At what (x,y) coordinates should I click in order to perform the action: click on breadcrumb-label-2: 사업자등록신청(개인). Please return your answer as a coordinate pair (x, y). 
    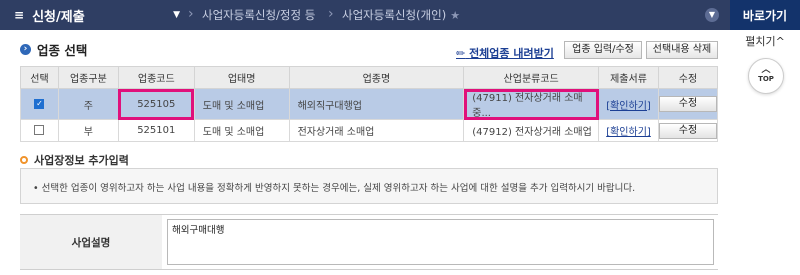
    Looking at the image, I should click on (394, 15).